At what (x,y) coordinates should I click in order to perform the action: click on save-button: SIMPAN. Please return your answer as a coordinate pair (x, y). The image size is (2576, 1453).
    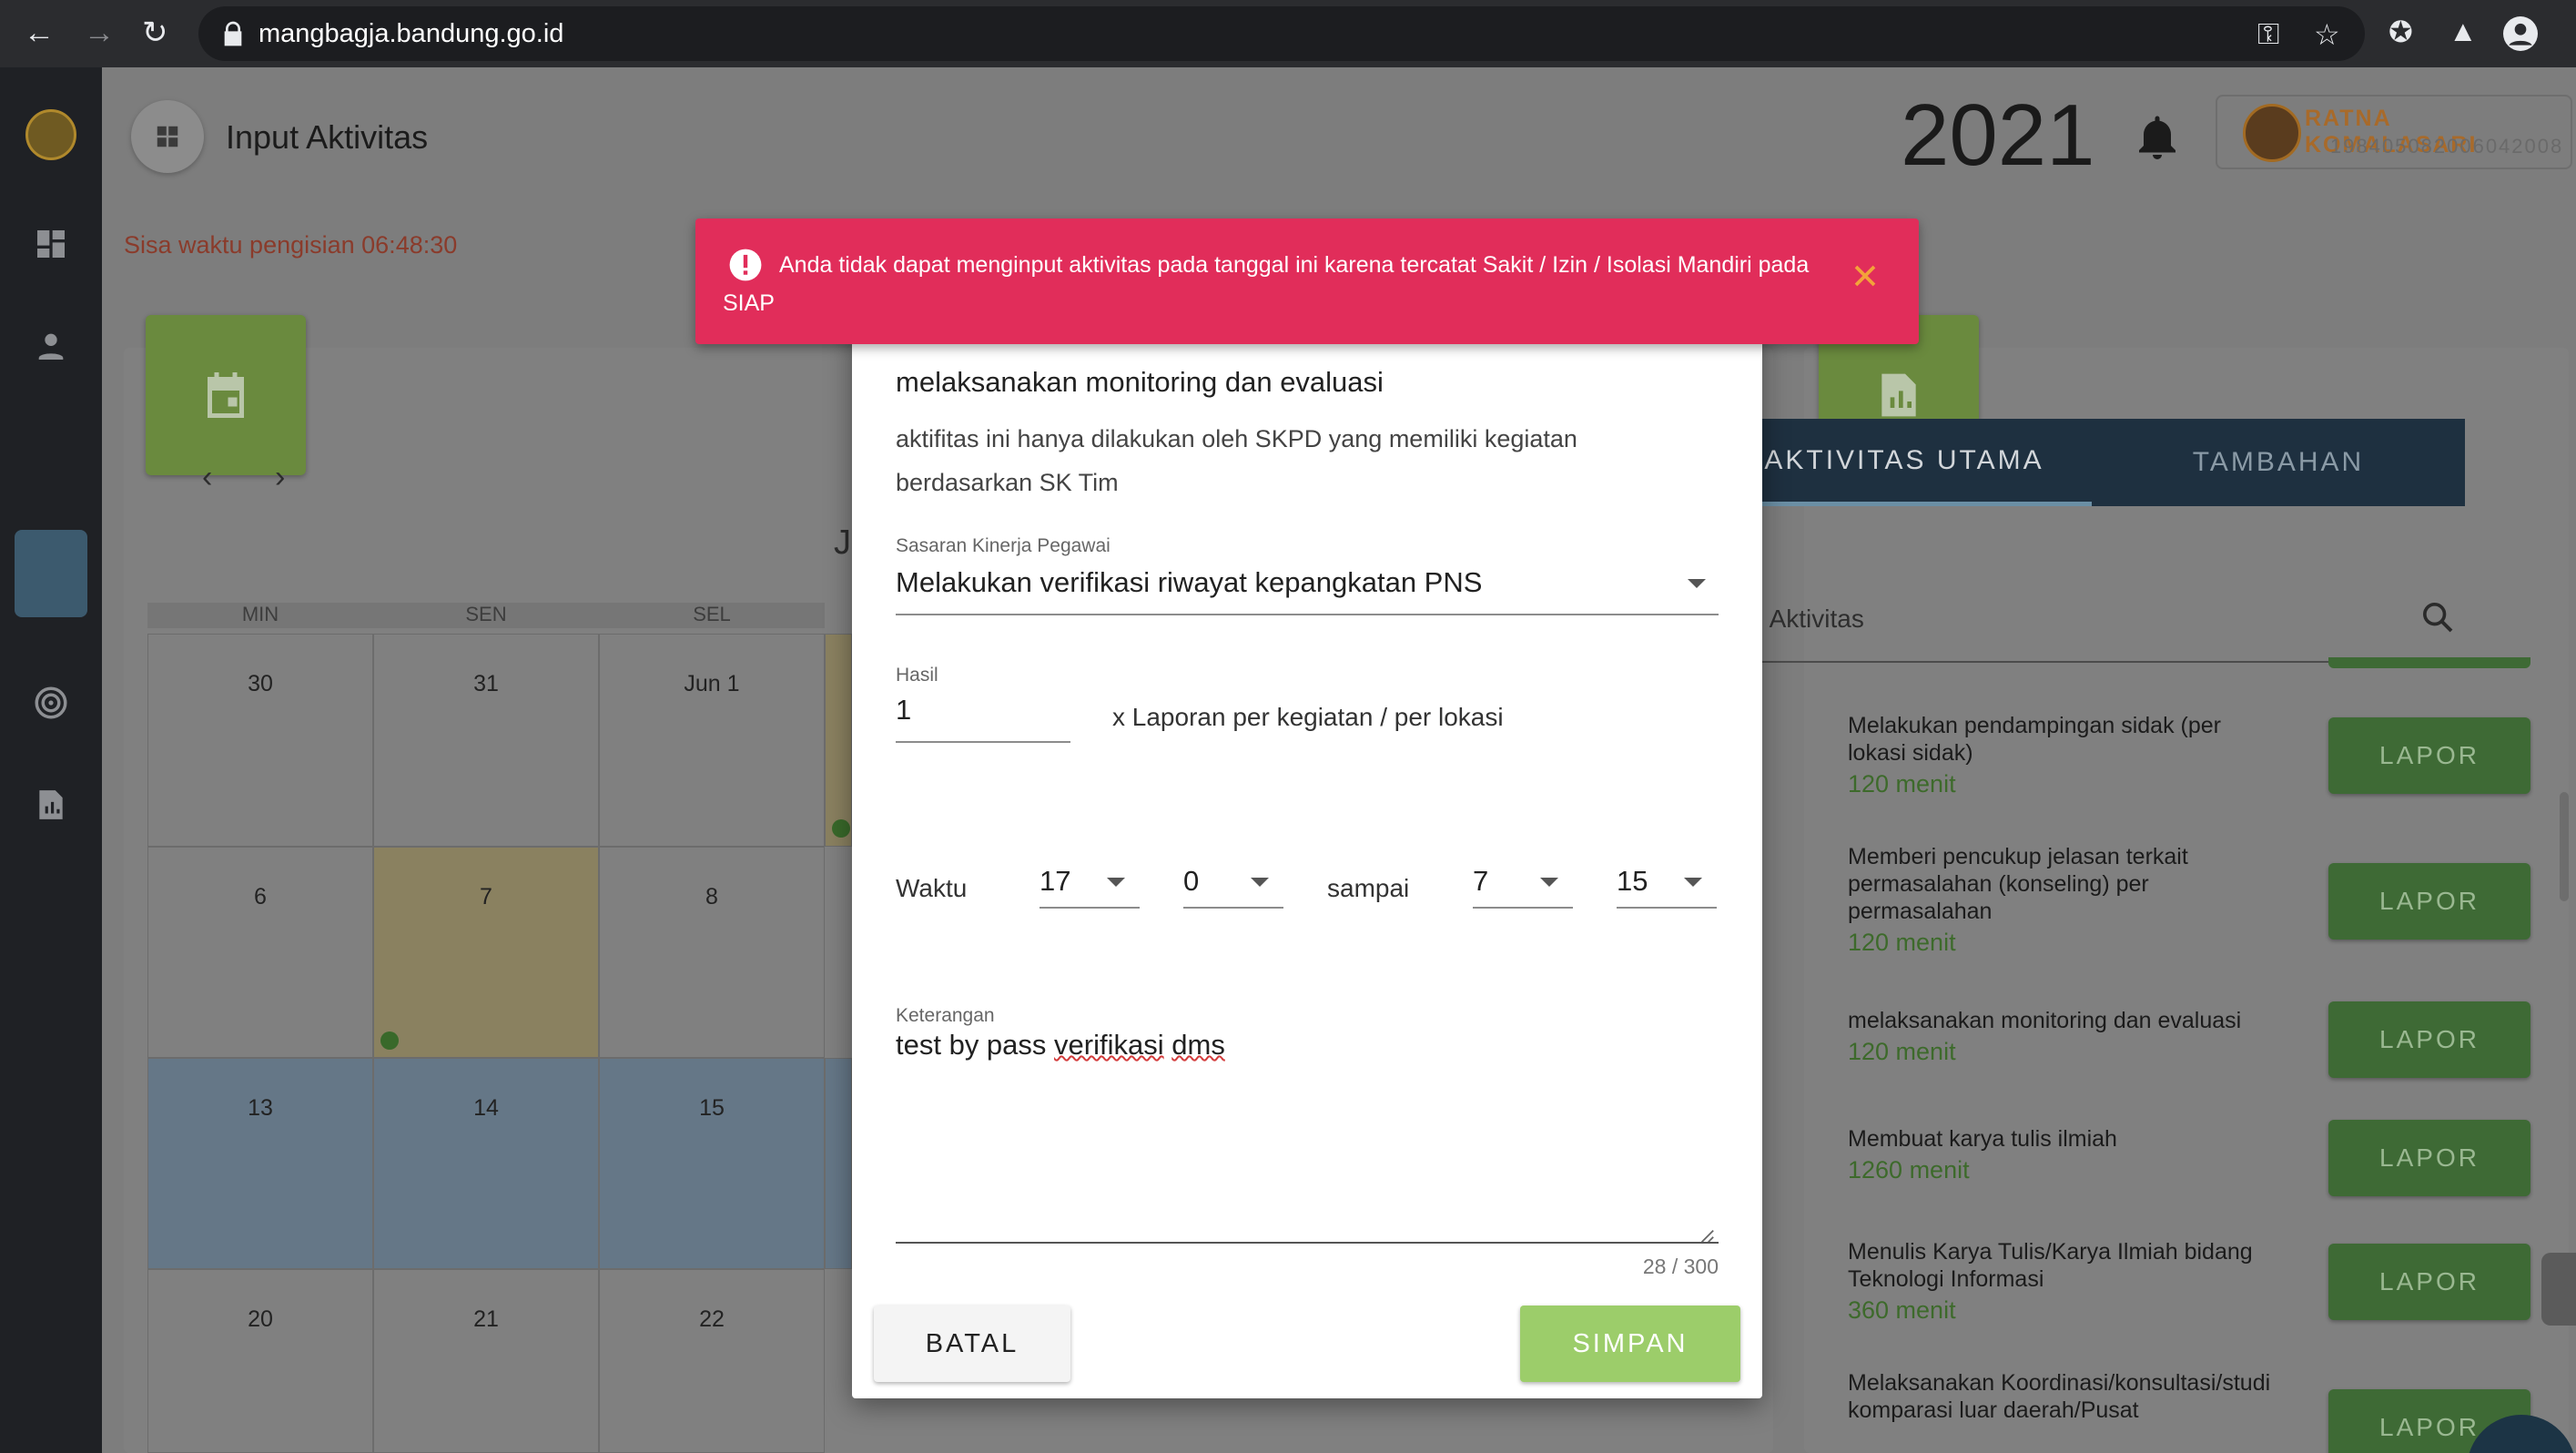
    Looking at the image, I should click on (1630, 1344).